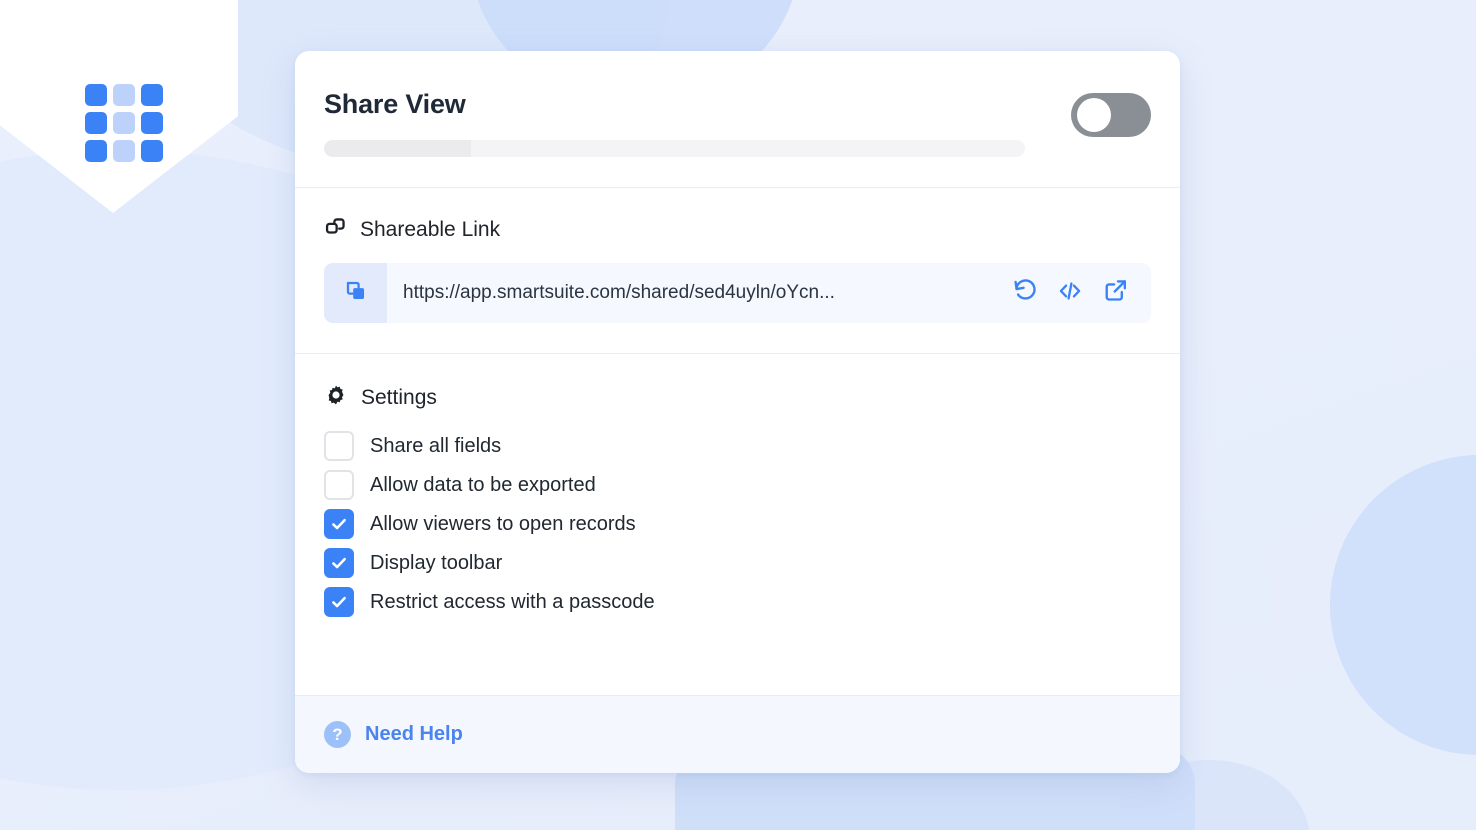 This screenshot has width=1476, height=830. I want to click on regenerate-link-button, so click(1025, 293).